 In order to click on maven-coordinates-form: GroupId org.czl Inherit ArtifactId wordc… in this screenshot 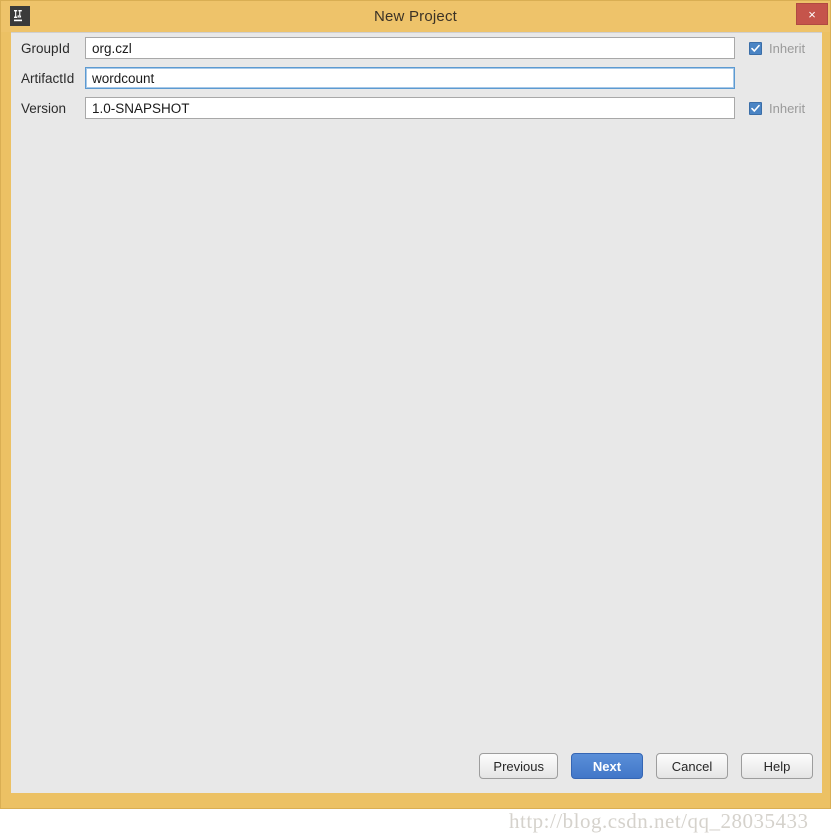, I will do `click(416, 78)`.